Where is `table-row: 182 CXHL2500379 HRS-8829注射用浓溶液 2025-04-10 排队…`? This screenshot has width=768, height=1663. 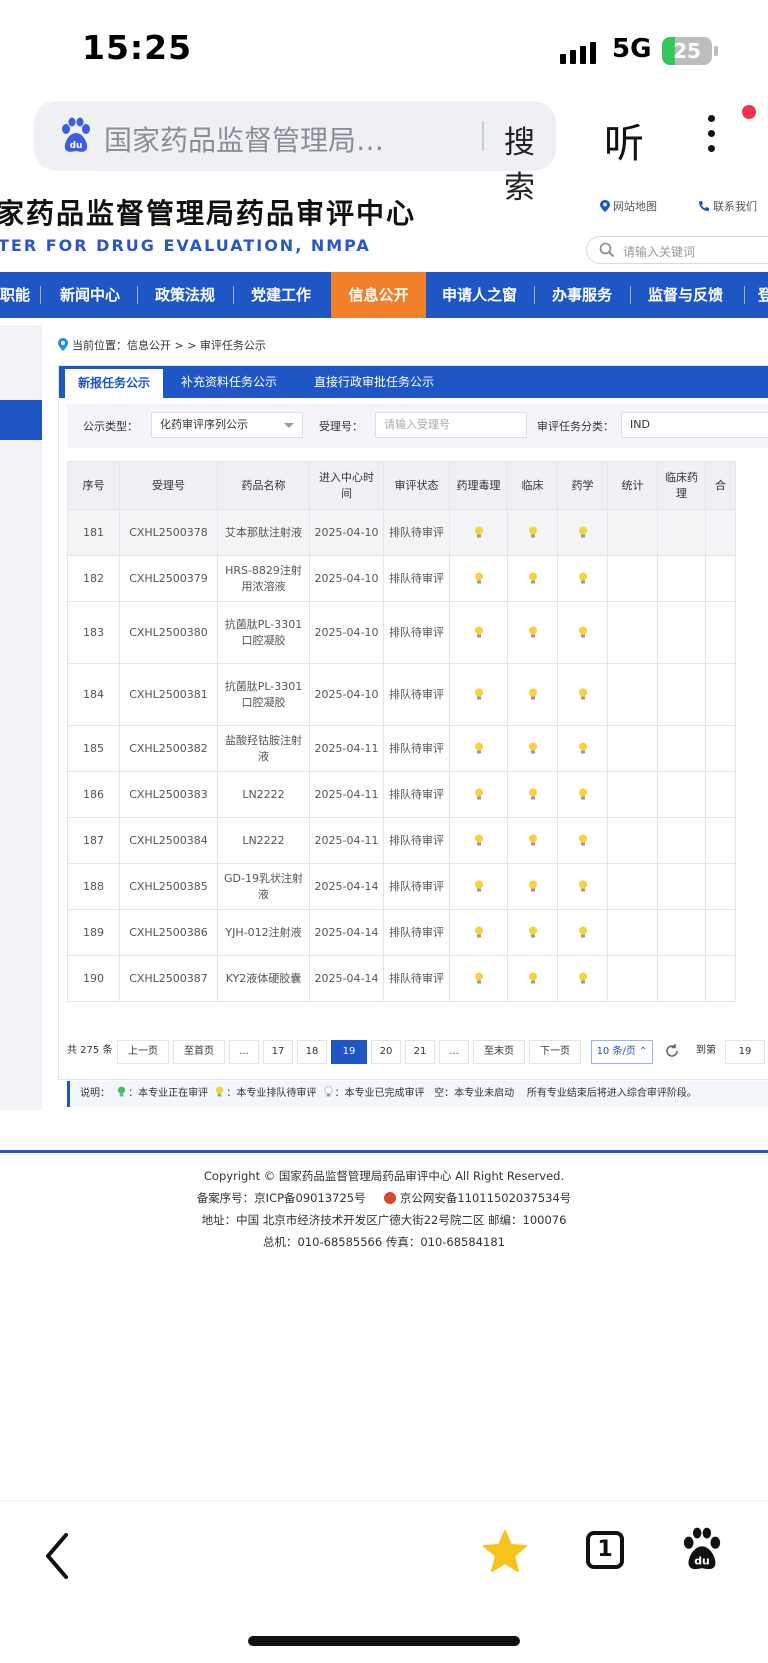
table-row: 182 CXHL2500379 HRS-8829注射用浓溶液 2025-04-10 排队… is located at coordinates (401, 578).